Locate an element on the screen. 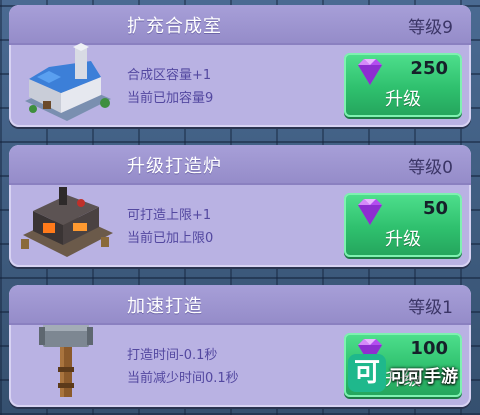  gem-cost: 50 is located at coordinates (435, 208).